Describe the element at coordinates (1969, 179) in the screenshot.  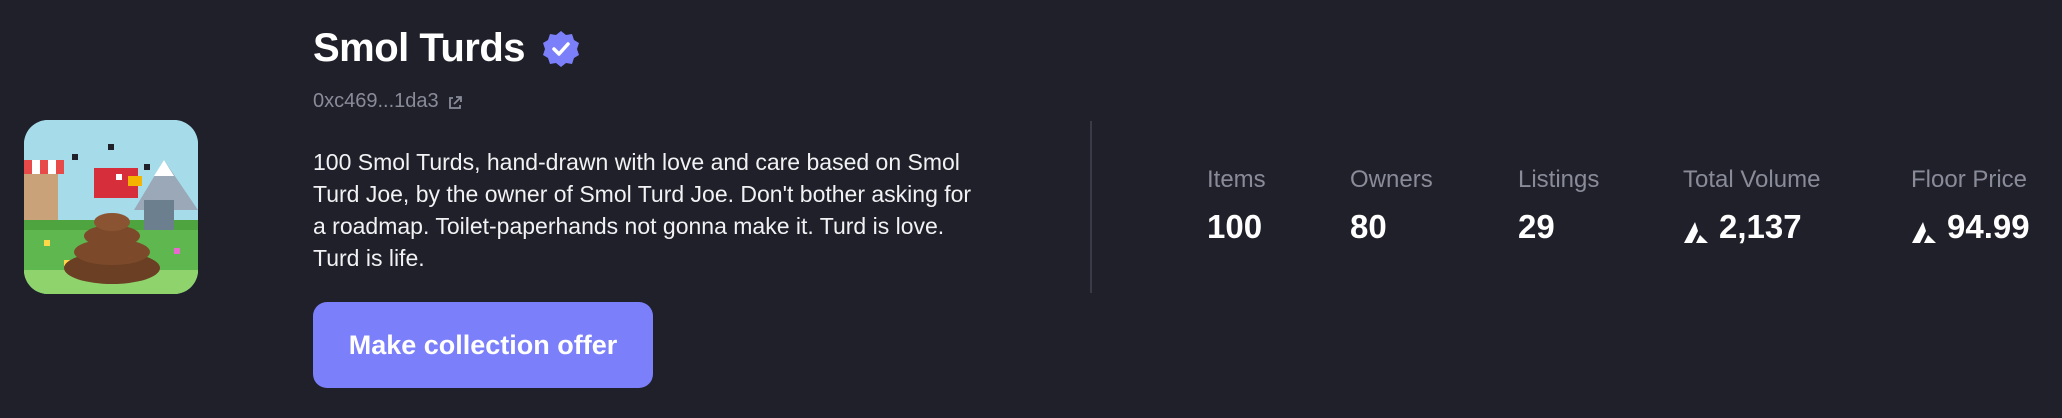
I see `stat-floor-price-label: Floor Price` at that location.